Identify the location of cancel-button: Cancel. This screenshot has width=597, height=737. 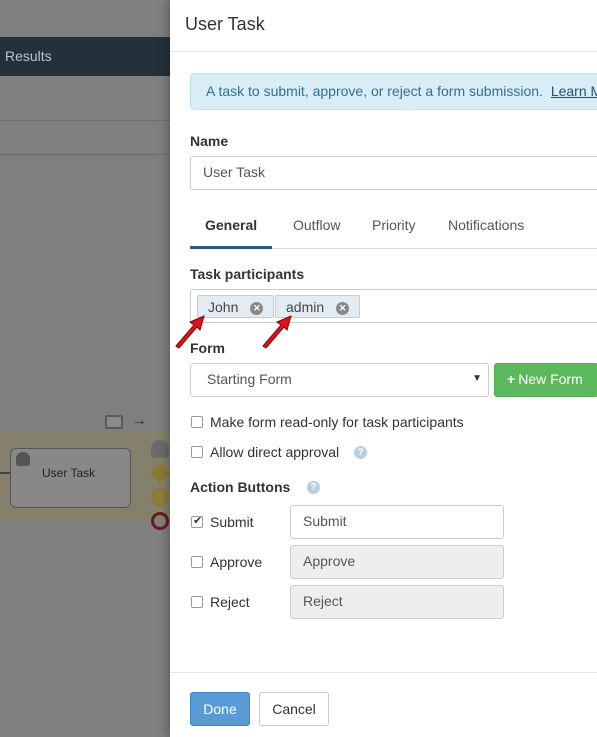
(294, 709).